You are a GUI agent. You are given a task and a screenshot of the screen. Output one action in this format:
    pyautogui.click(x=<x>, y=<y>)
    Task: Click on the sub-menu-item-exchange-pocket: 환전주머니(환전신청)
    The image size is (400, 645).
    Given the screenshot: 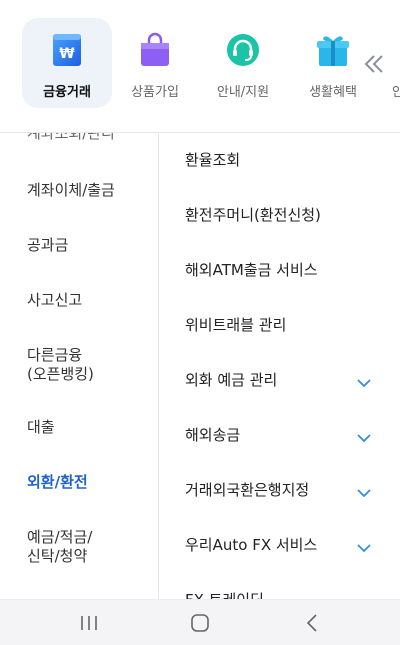 What is the action you would take?
    pyautogui.click(x=253, y=215)
    